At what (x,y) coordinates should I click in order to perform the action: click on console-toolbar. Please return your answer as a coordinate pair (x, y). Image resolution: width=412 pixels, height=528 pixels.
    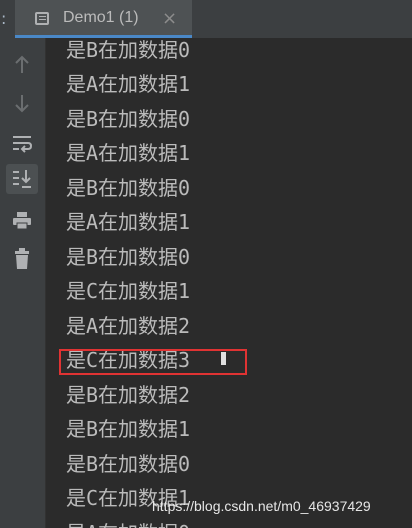
    Looking at the image, I should click on (23, 283).